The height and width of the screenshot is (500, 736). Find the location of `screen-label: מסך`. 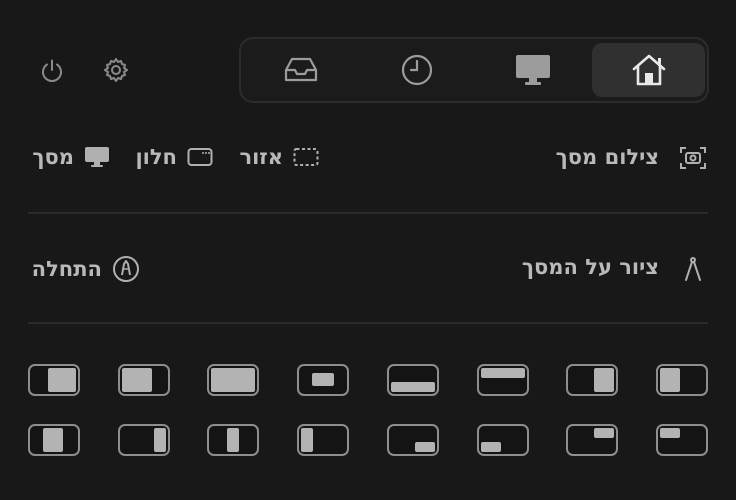

screen-label: מסך is located at coordinates (53, 157).